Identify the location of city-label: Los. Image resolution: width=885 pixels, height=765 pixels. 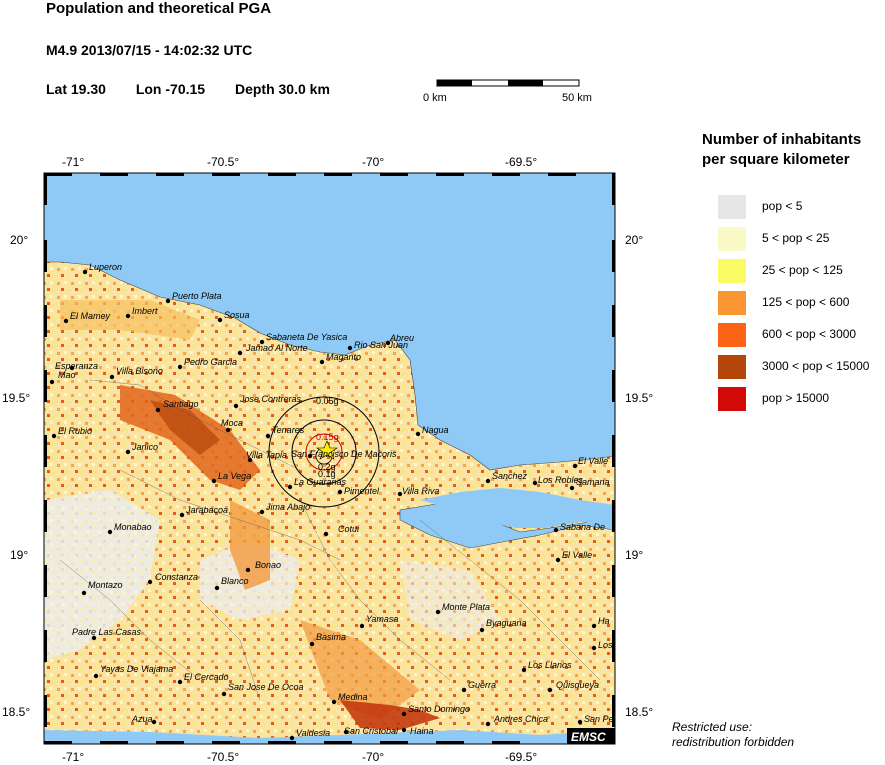
(605, 645).